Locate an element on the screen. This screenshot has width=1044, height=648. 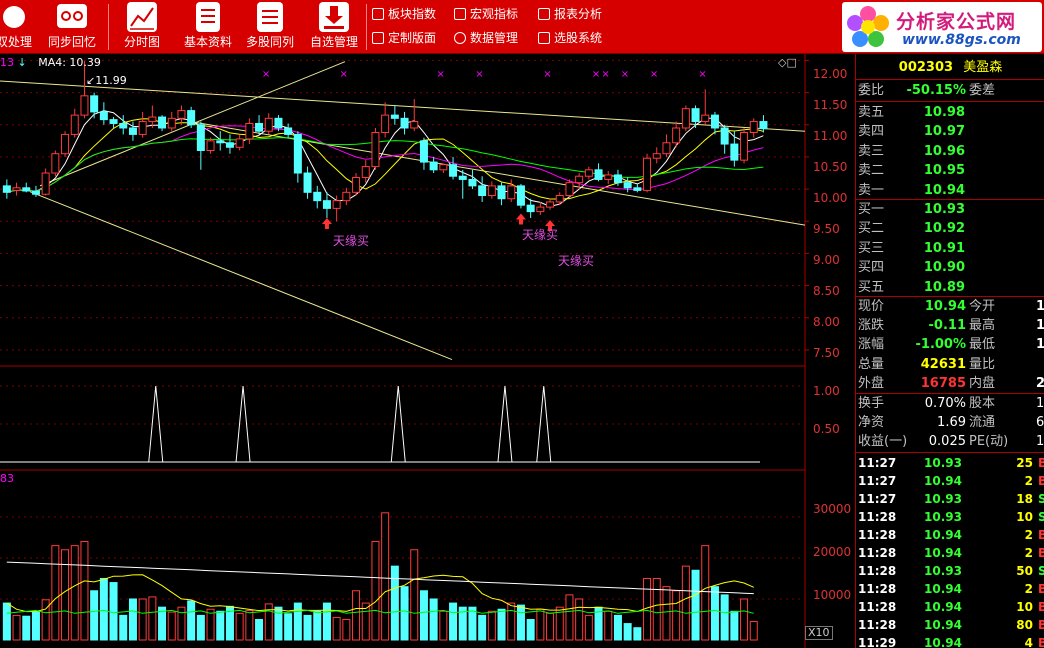
order-row: 卖二 10.95 is located at coordinates (950, 170).